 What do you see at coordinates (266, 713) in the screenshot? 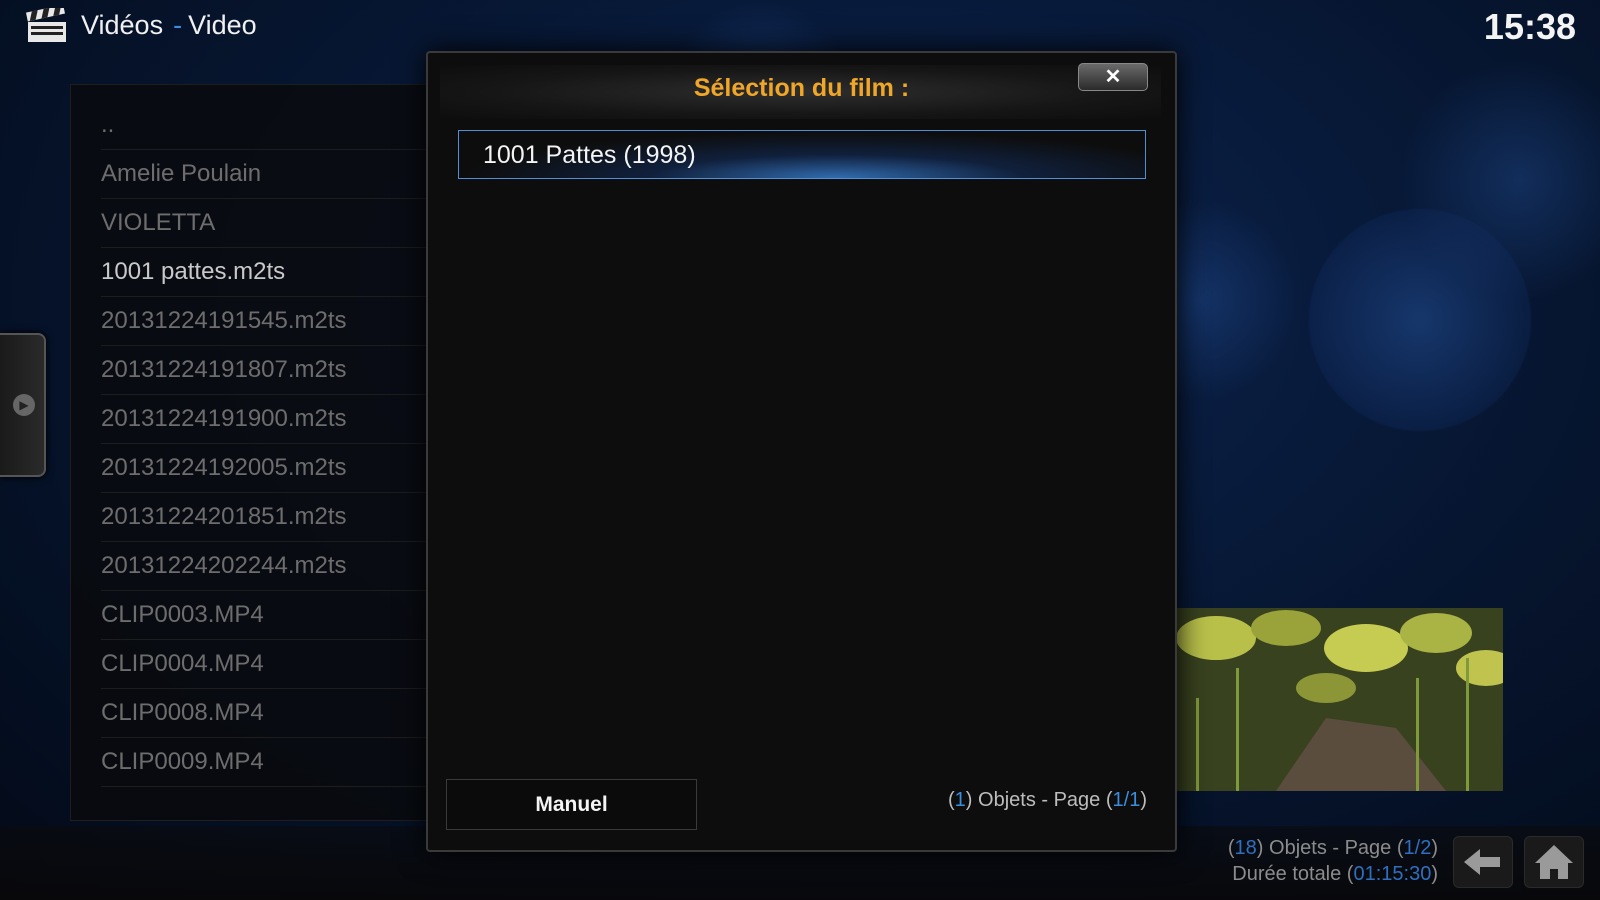
I see `list-item: CLIP0008.MP4` at bounding box center [266, 713].